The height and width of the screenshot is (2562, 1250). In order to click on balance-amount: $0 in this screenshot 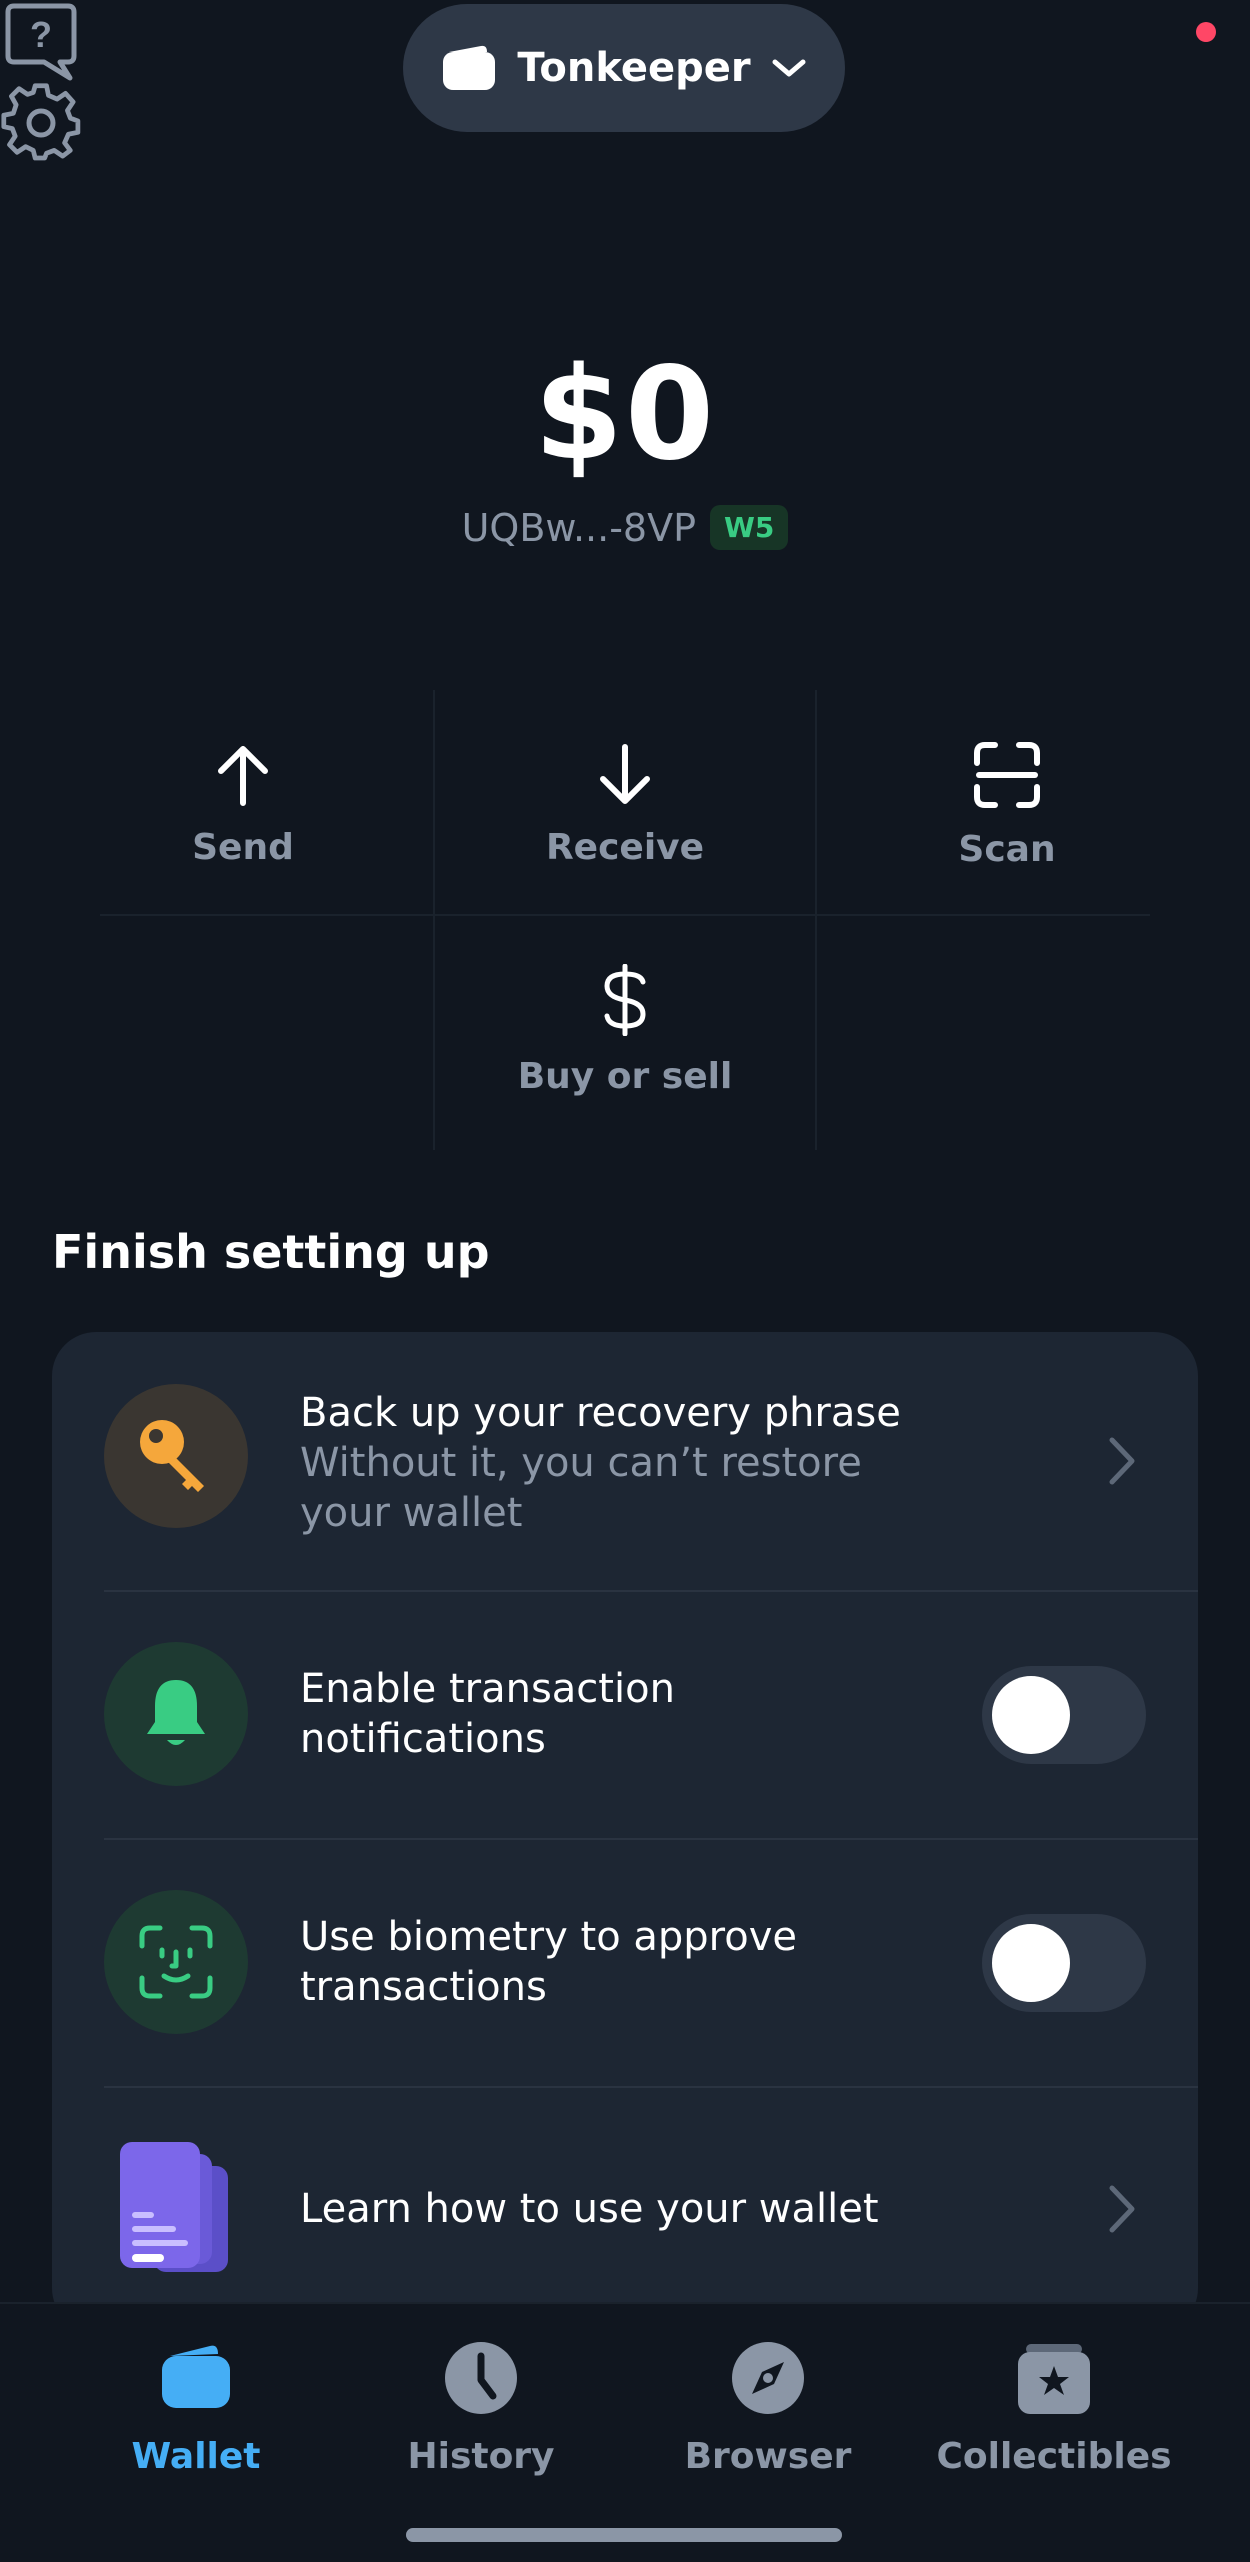, I will do `click(625, 414)`.